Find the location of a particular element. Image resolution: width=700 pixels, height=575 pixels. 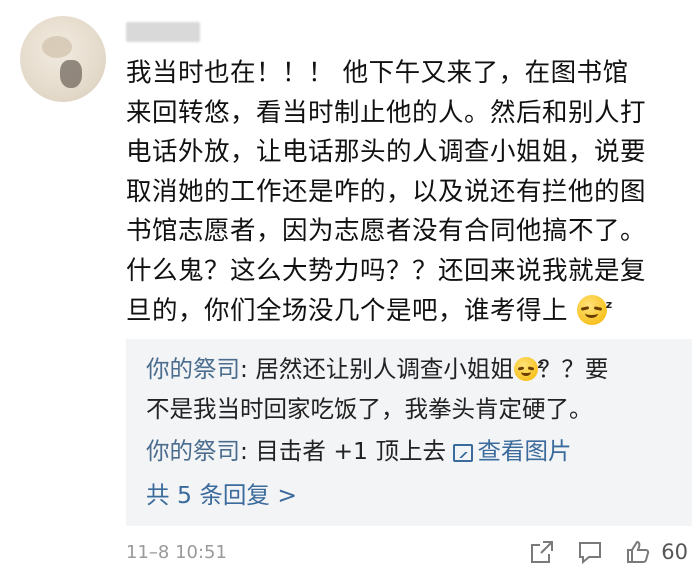

reply-text: 不是我当时回家吃饭了，我拳头肯定硬了。 is located at coordinates (369, 409).